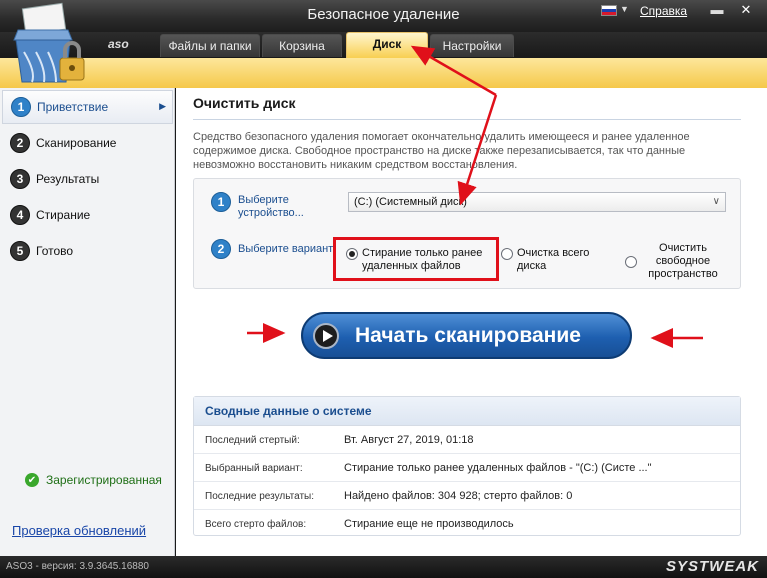  I want to click on language-dropdown-icon: ▼, so click(624, 9).